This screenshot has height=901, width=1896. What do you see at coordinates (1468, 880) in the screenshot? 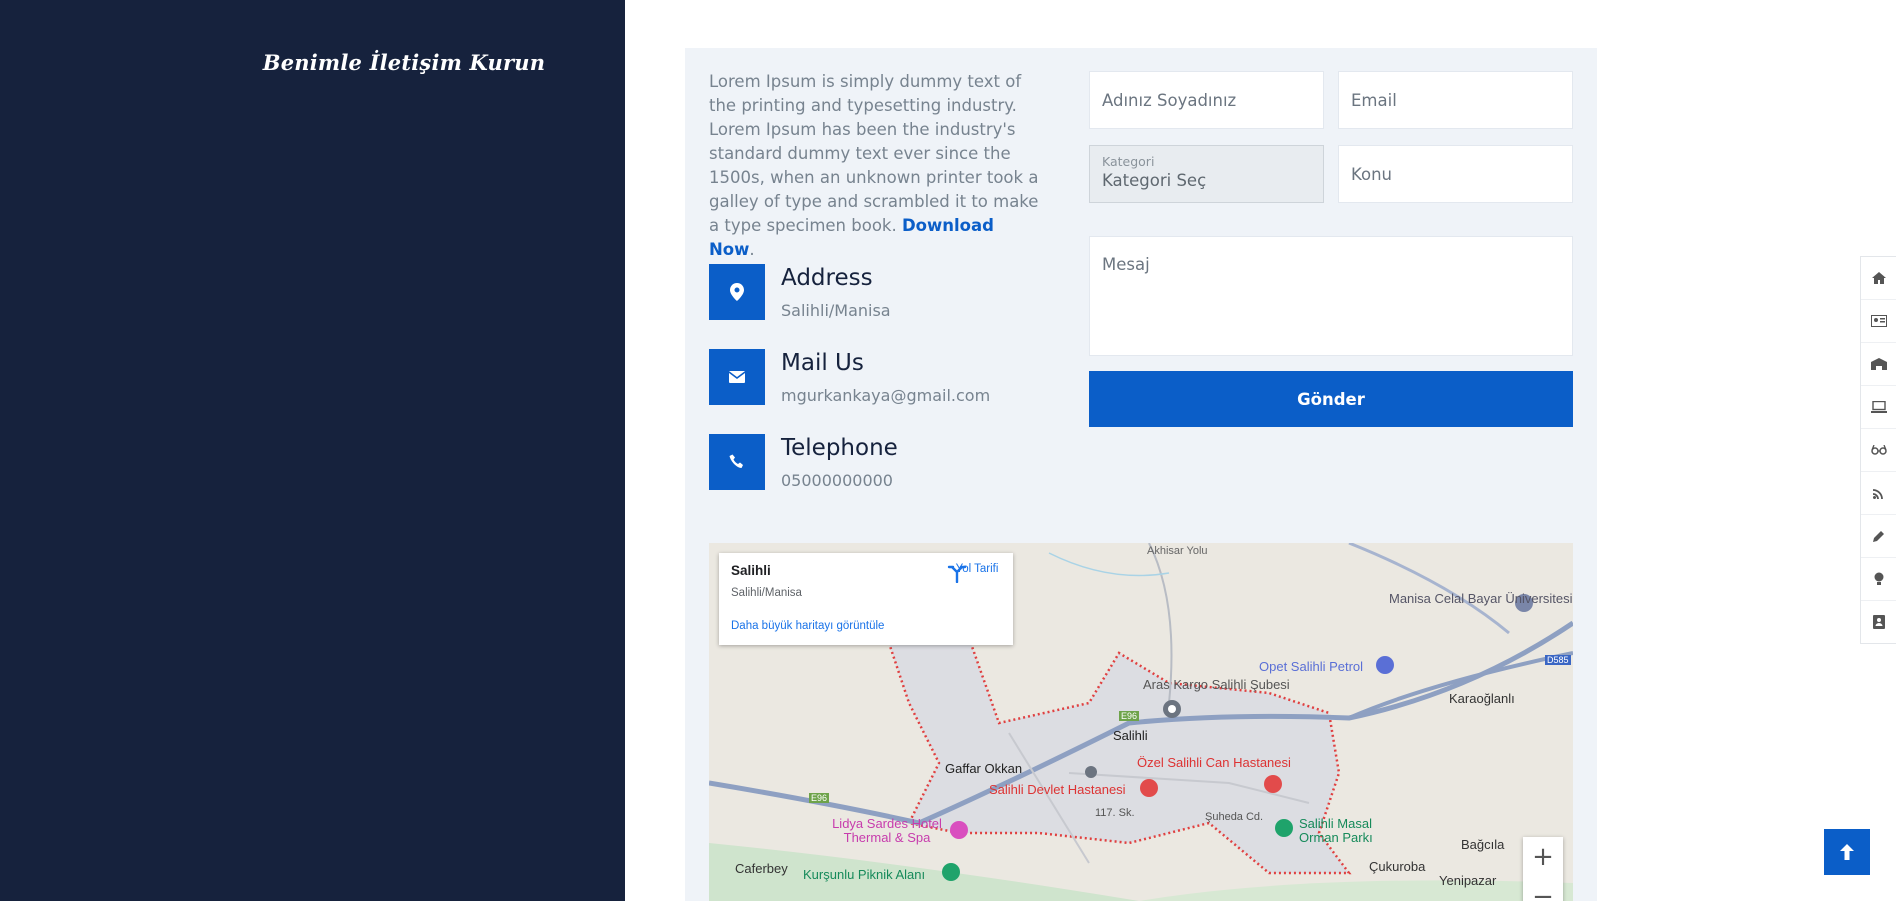
I see `map-label-yenipazar: Yenipazar` at bounding box center [1468, 880].